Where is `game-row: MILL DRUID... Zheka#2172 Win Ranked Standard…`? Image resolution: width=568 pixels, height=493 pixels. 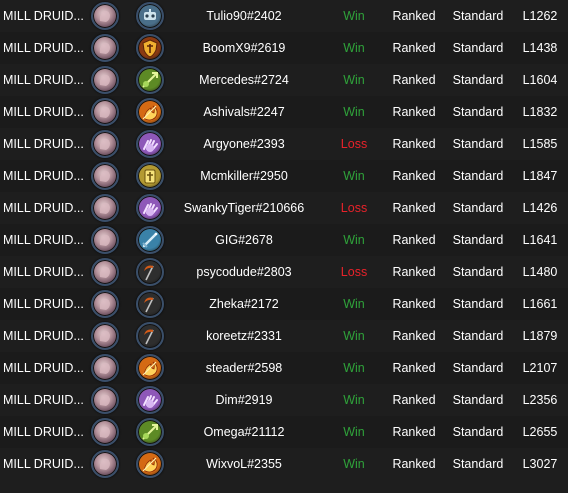 game-row: MILL DRUID... Zheka#2172 Win Ranked Standard… is located at coordinates (284, 304).